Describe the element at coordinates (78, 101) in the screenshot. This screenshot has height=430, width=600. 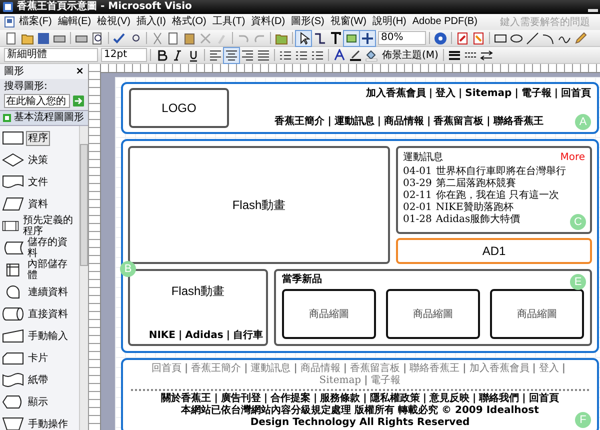
I see `go-arrow-button` at that location.